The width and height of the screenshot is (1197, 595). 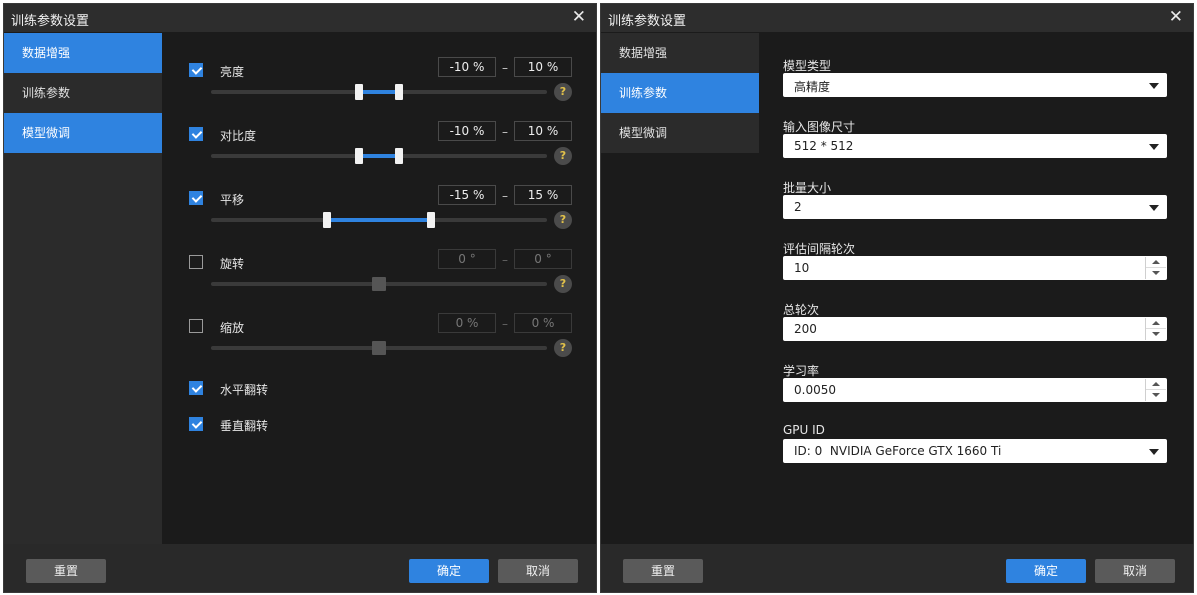 I want to click on brightness-checkbox, so click(x=196, y=70).